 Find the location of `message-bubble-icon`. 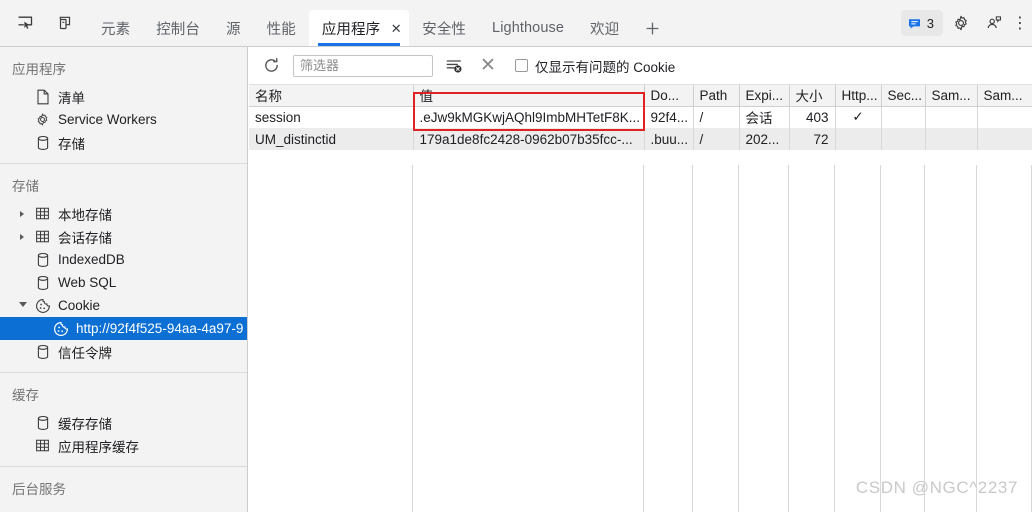

message-bubble-icon is located at coordinates (914, 23).